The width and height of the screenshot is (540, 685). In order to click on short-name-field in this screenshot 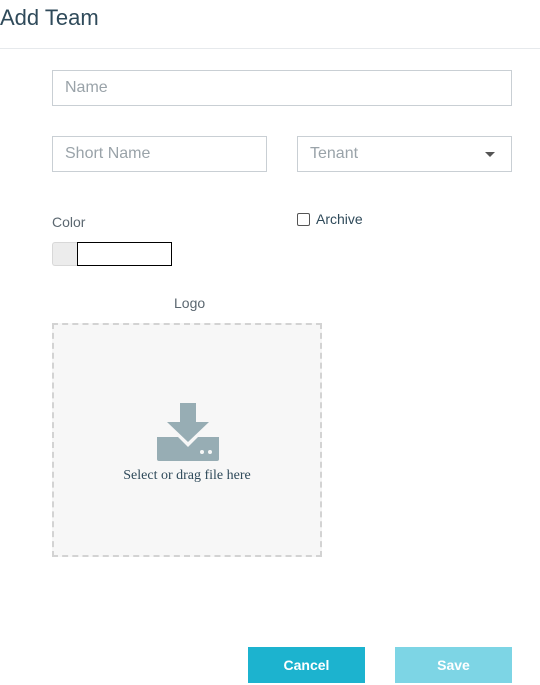, I will do `click(159, 154)`.